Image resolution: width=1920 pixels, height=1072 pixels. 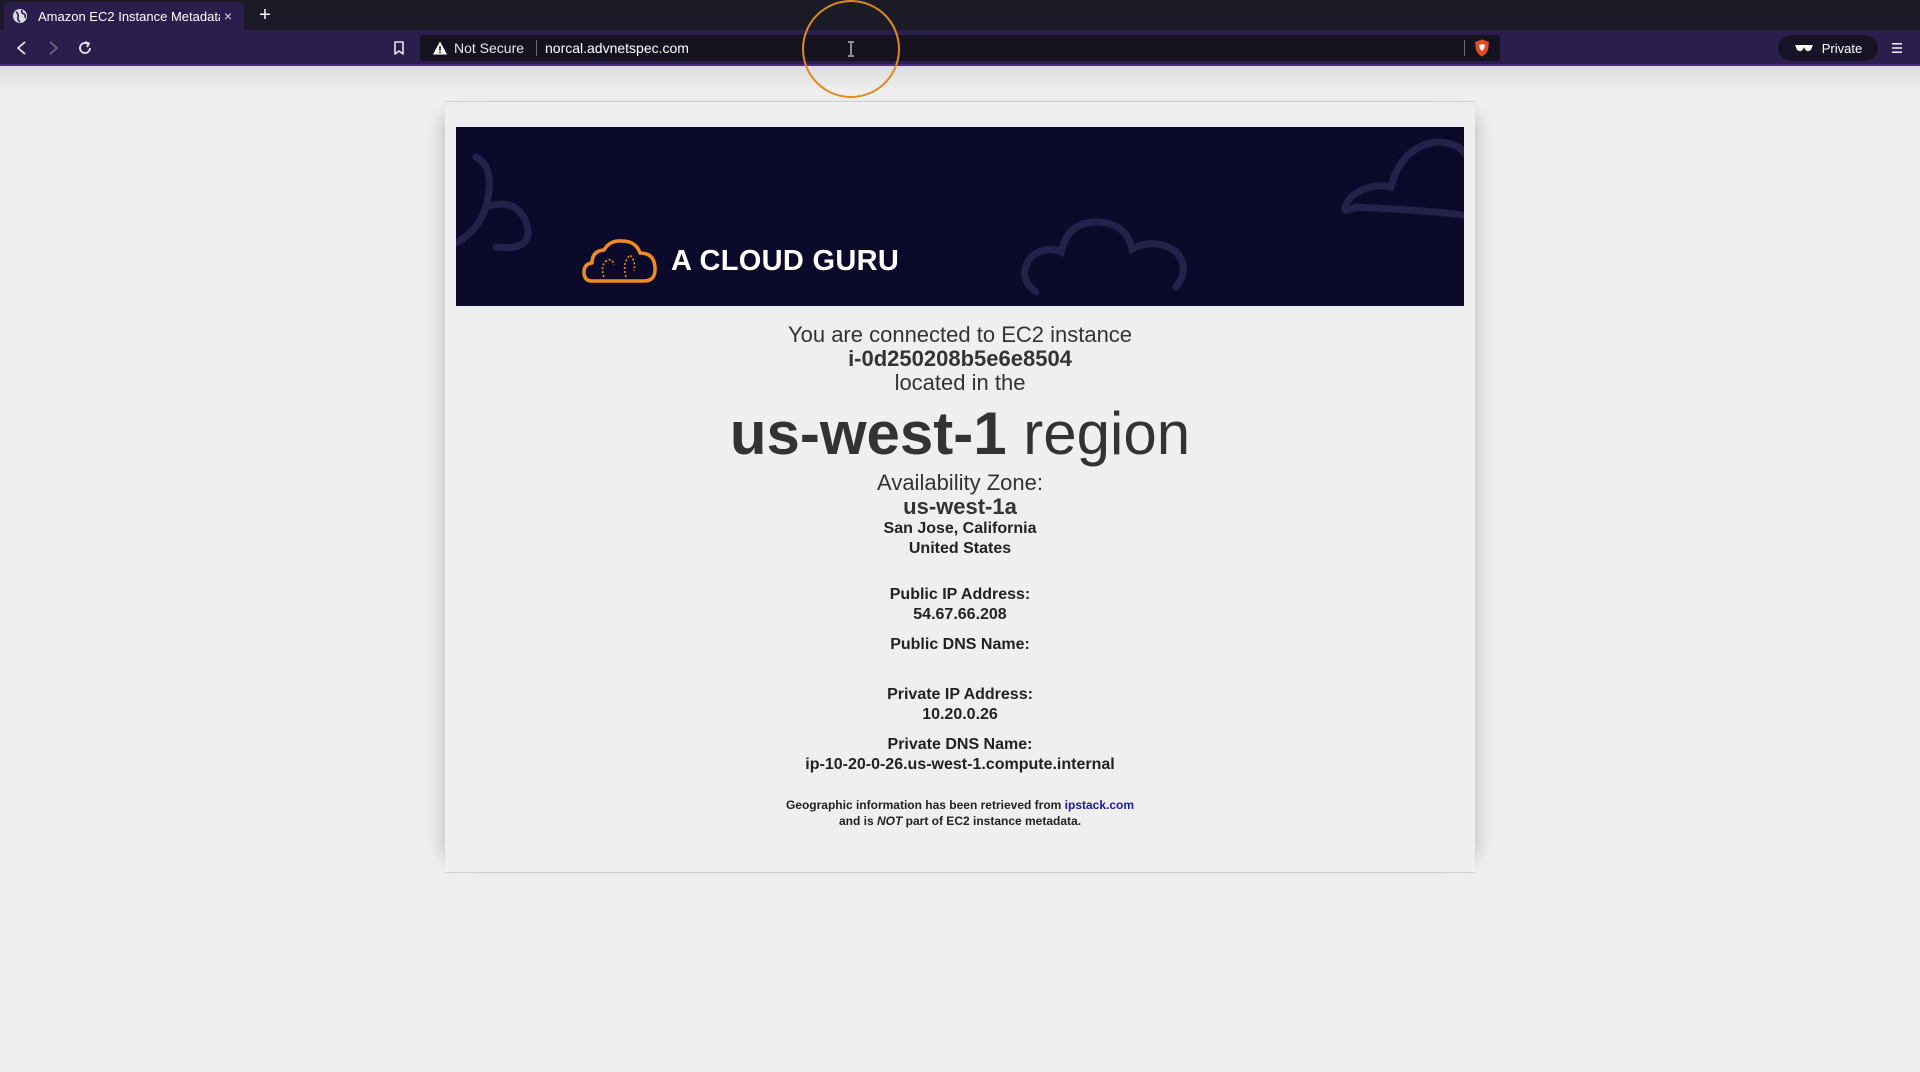 I want to click on private-dns-value: ip-10-20-0-26.us-west-1.compute.internal, so click(x=960, y=764).